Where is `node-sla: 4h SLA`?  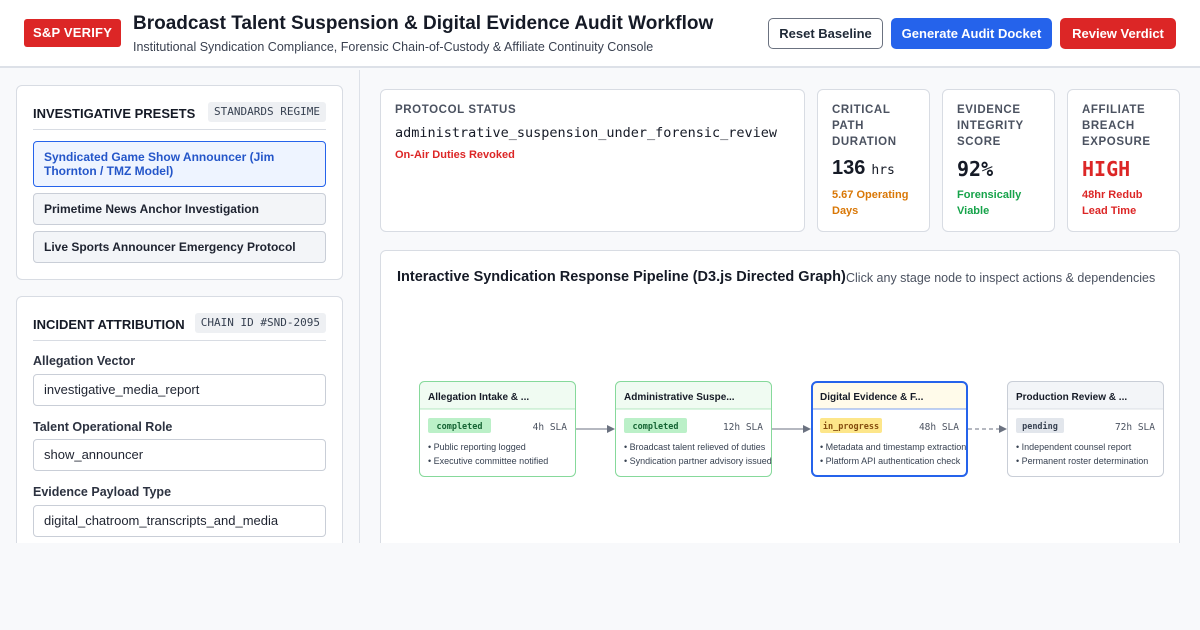
node-sla: 4h SLA is located at coordinates (550, 427).